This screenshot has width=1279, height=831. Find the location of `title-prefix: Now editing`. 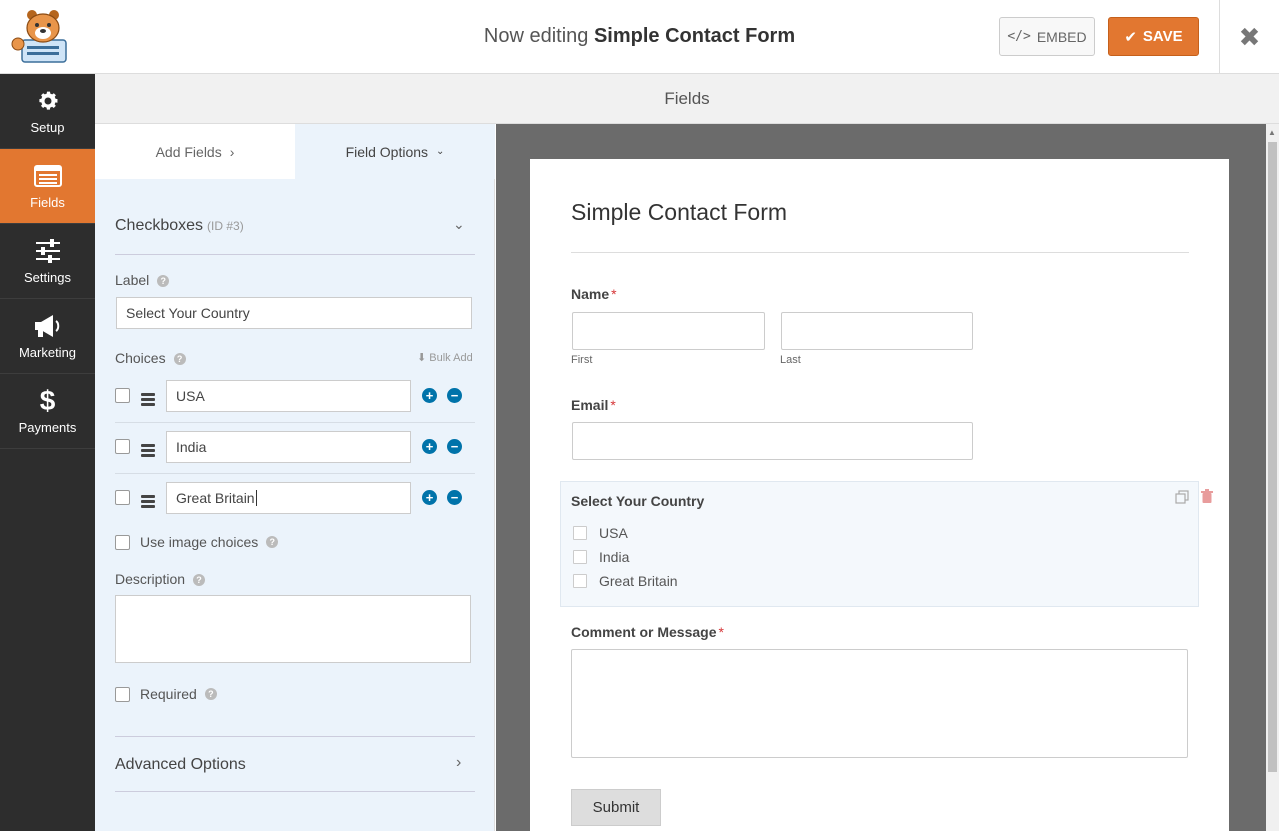

title-prefix: Now editing is located at coordinates (536, 36).